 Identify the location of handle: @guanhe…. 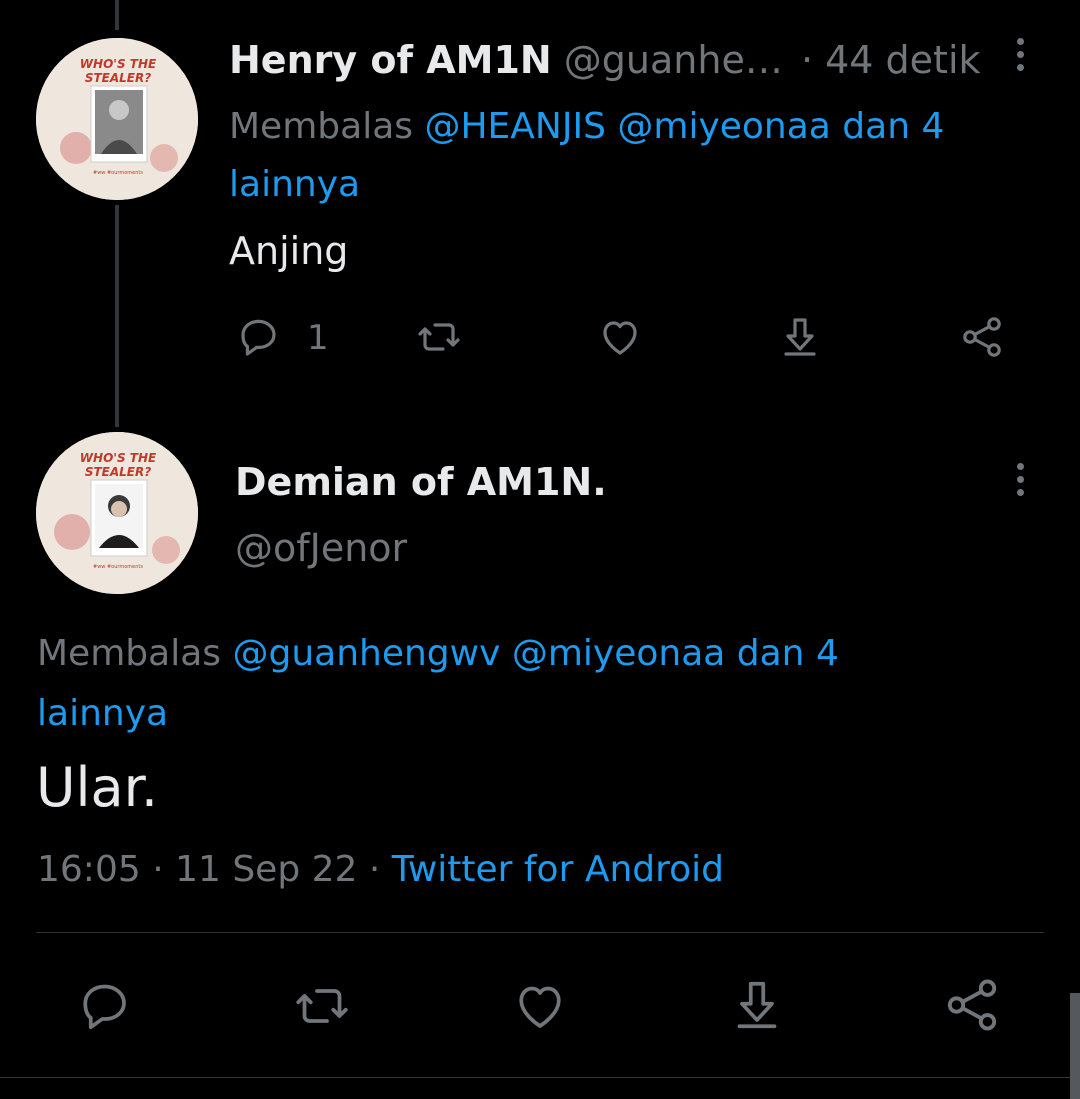
(673, 60).